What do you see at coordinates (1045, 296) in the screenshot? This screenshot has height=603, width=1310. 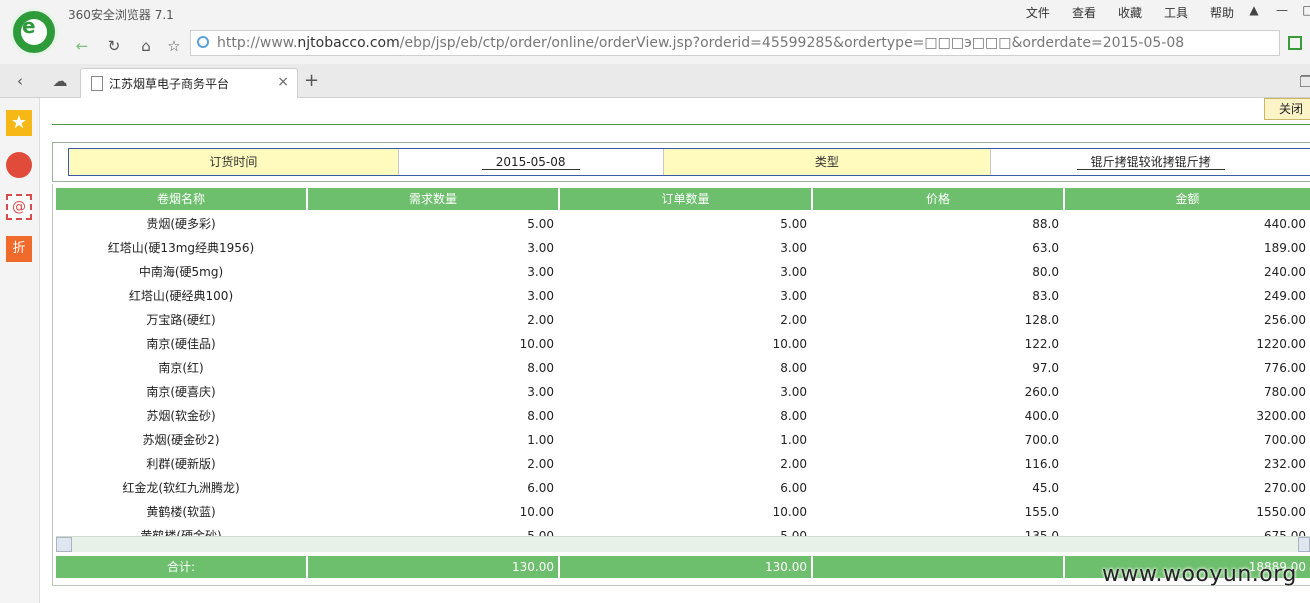 I see `cell-price: 83.0` at bounding box center [1045, 296].